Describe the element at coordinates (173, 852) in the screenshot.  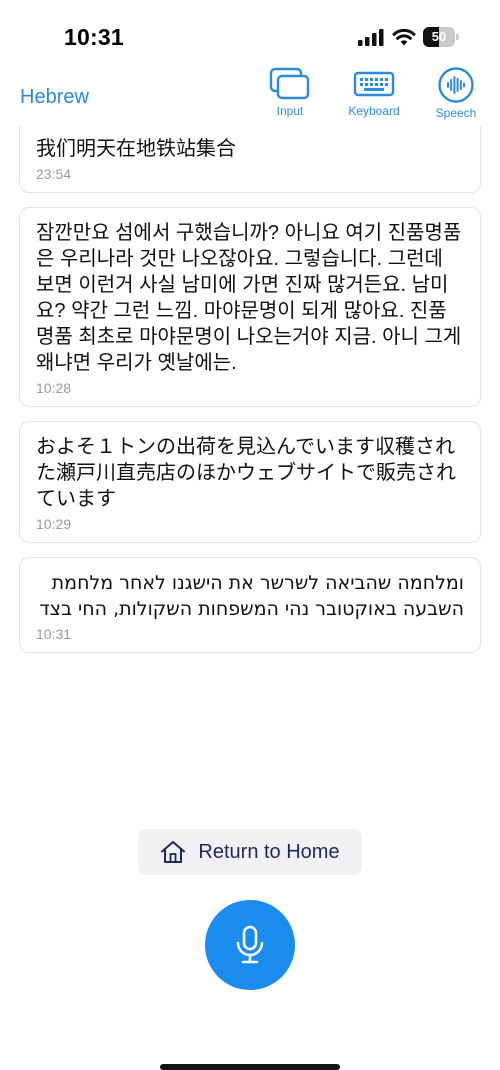
I see `home-icon` at that location.